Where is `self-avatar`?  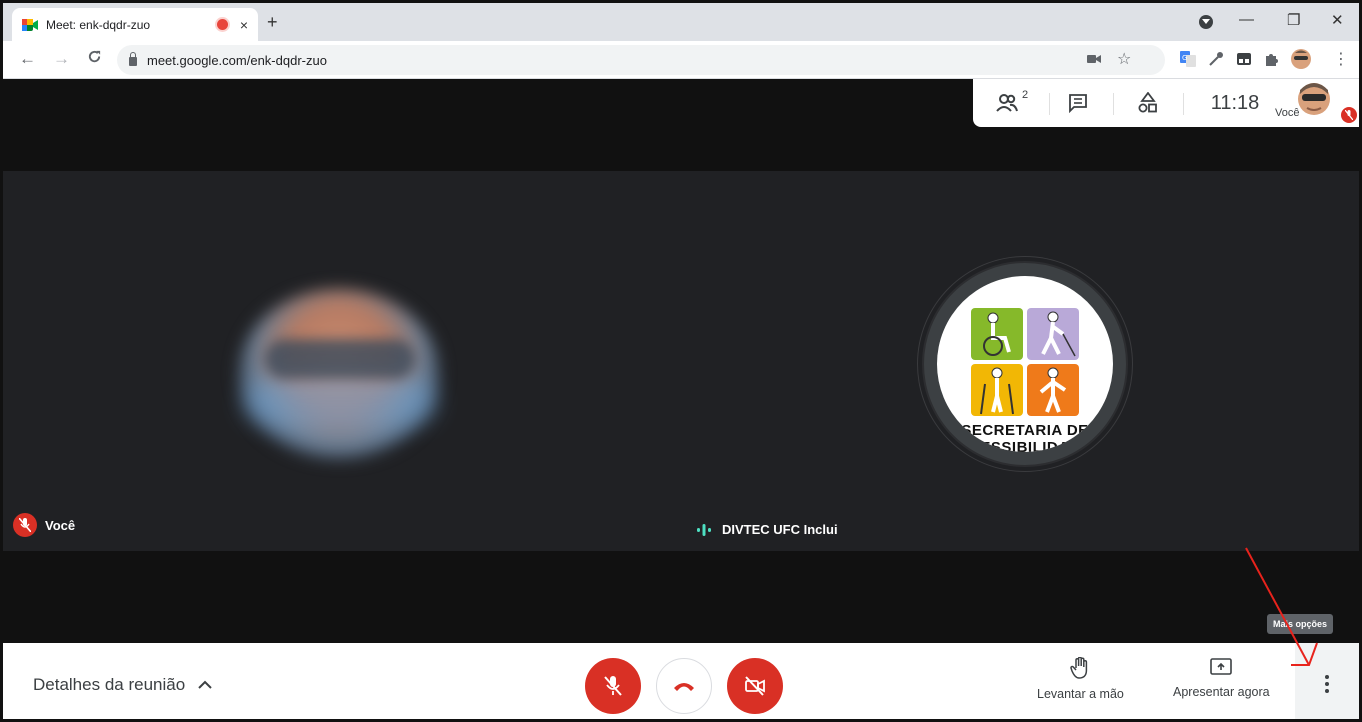
self-avatar is located at coordinates (1314, 99).